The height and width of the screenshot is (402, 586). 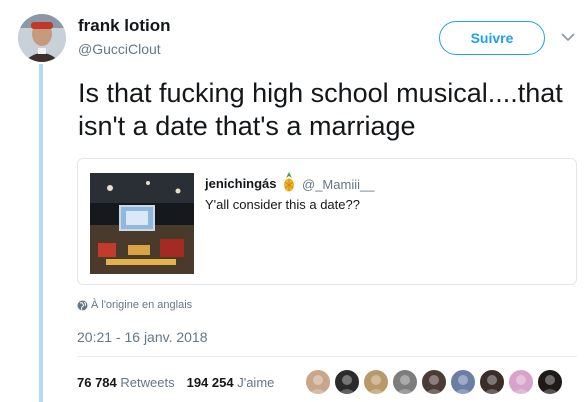 I want to click on author-avatar, so click(x=42, y=38).